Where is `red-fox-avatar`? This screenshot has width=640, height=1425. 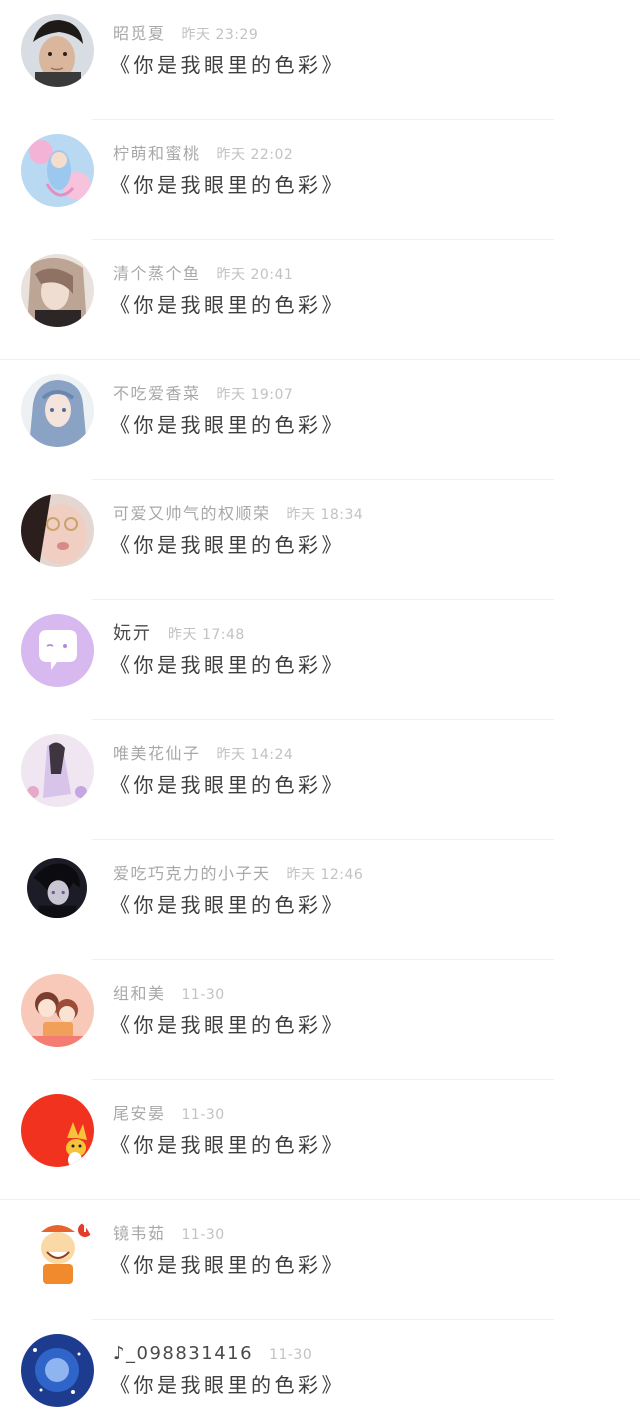 red-fox-avatar is located at coordinates (57, 1130).